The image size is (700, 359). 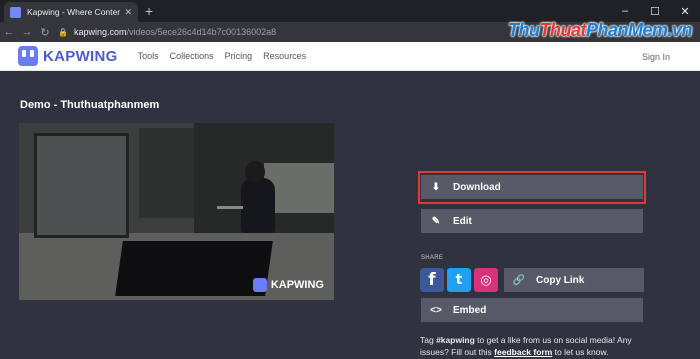 I want to click on reload-icon: ↻, so click(x=45, y=32).